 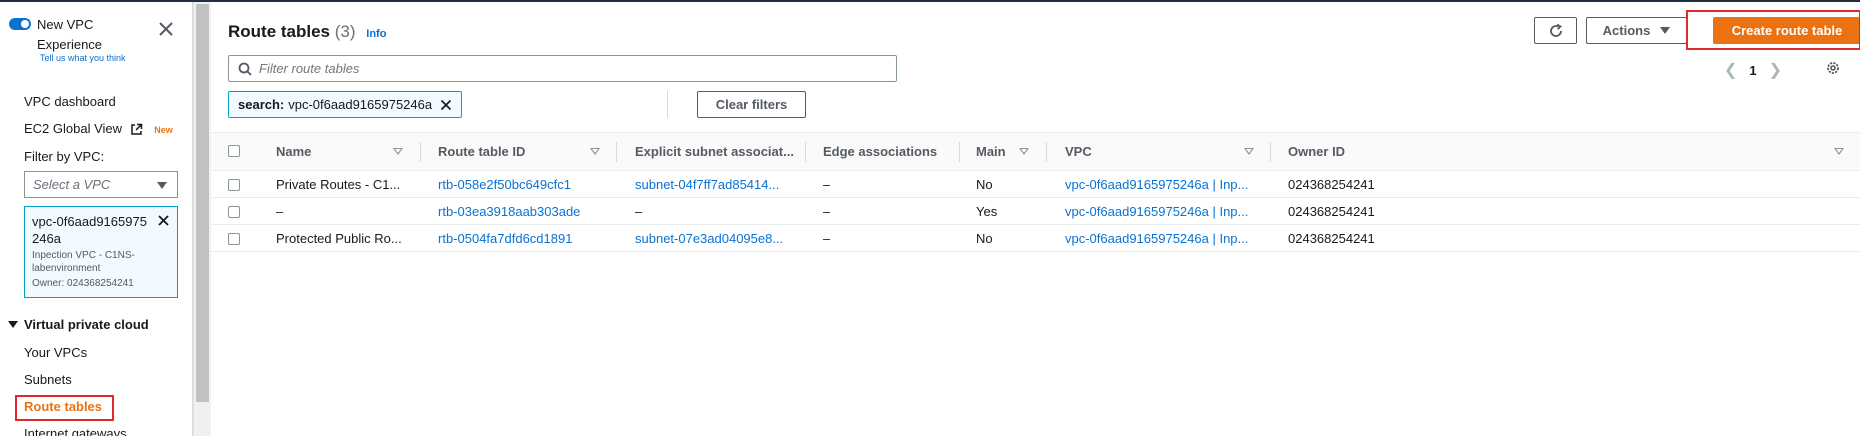 I want to click on page-title: Route tables (3) Info, so click(x=307, y=32).